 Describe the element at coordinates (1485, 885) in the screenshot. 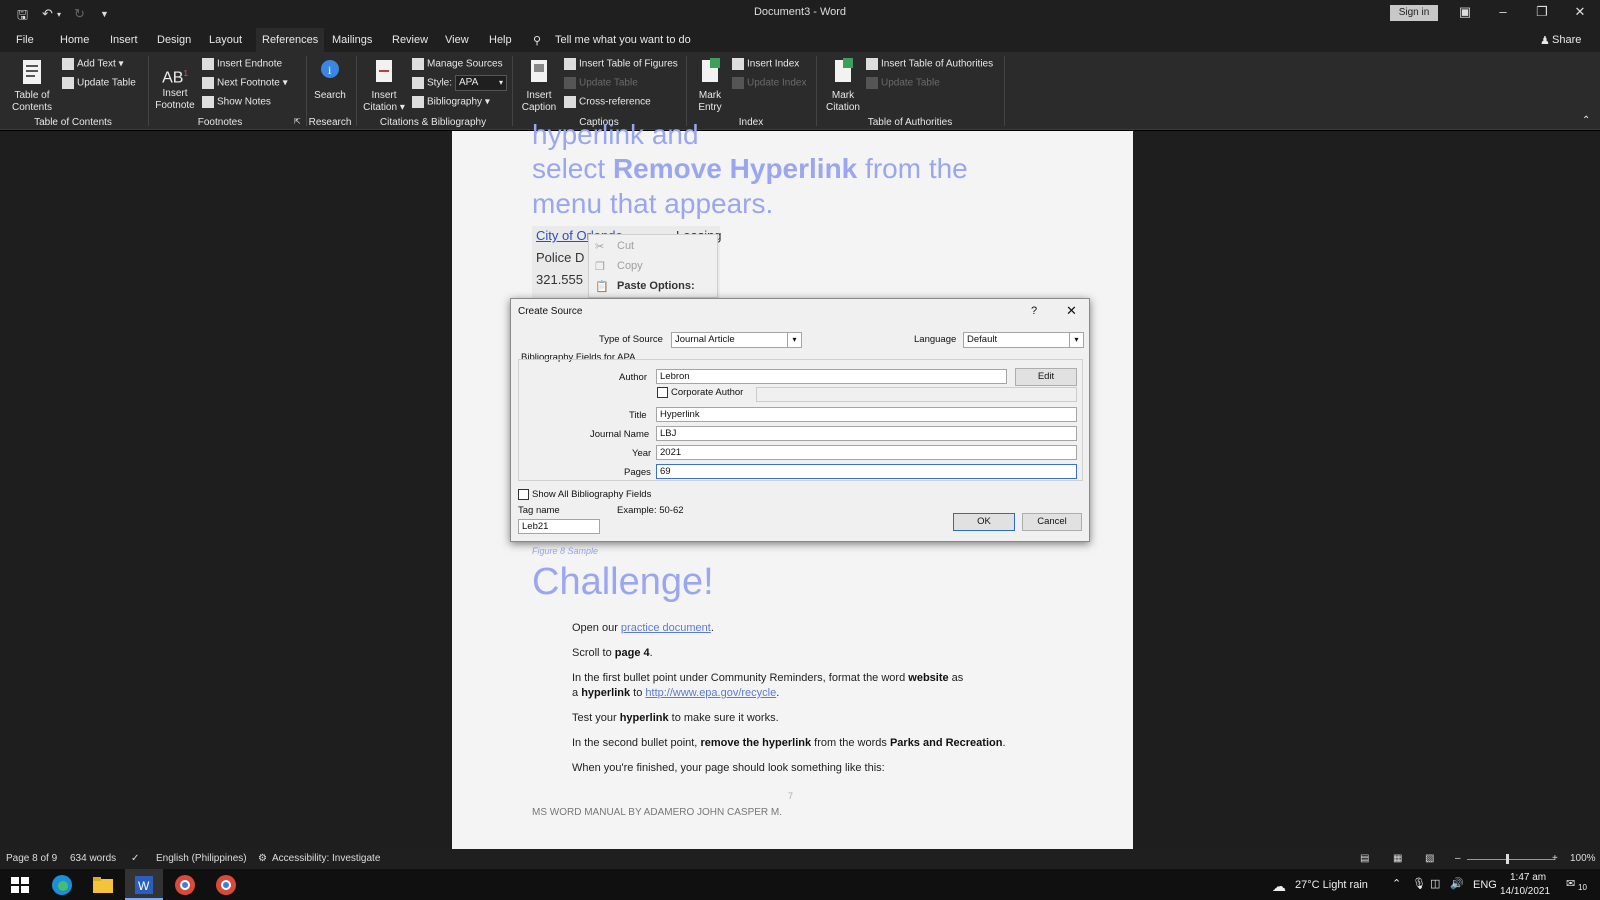

I see `input-language: ENG` at that location.